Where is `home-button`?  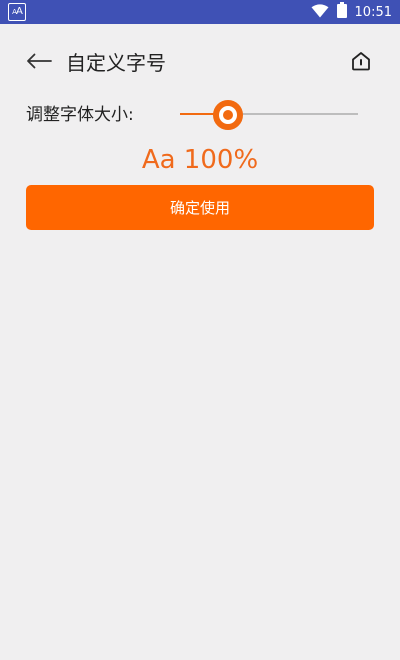
home-button is located at coordinates (361, 63).